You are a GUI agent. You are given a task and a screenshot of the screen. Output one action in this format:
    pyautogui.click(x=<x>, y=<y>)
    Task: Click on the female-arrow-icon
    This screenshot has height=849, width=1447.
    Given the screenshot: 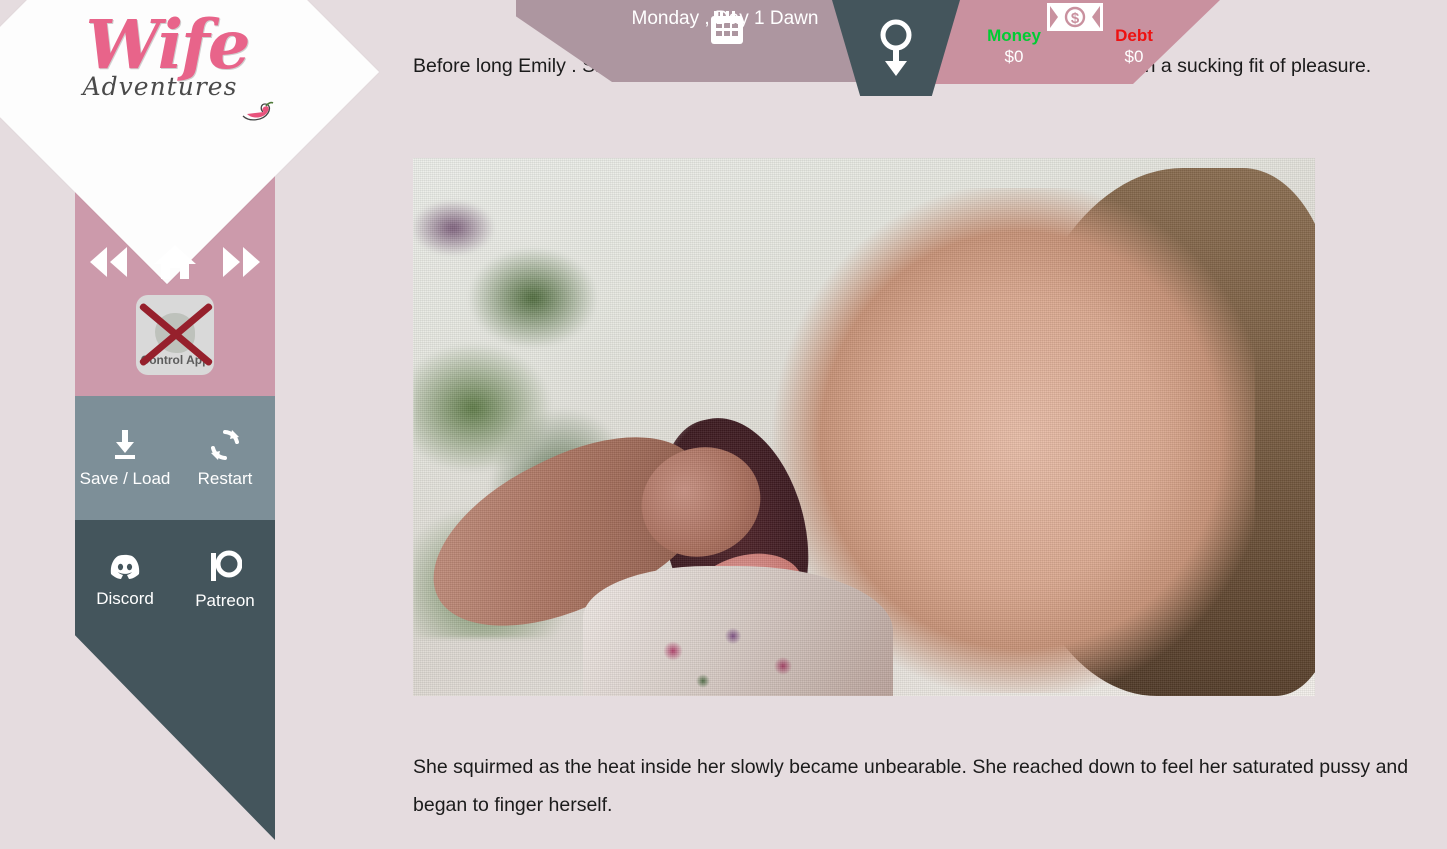 What is the action you would take?
    pyautogui.click(x=896, y=48)
    